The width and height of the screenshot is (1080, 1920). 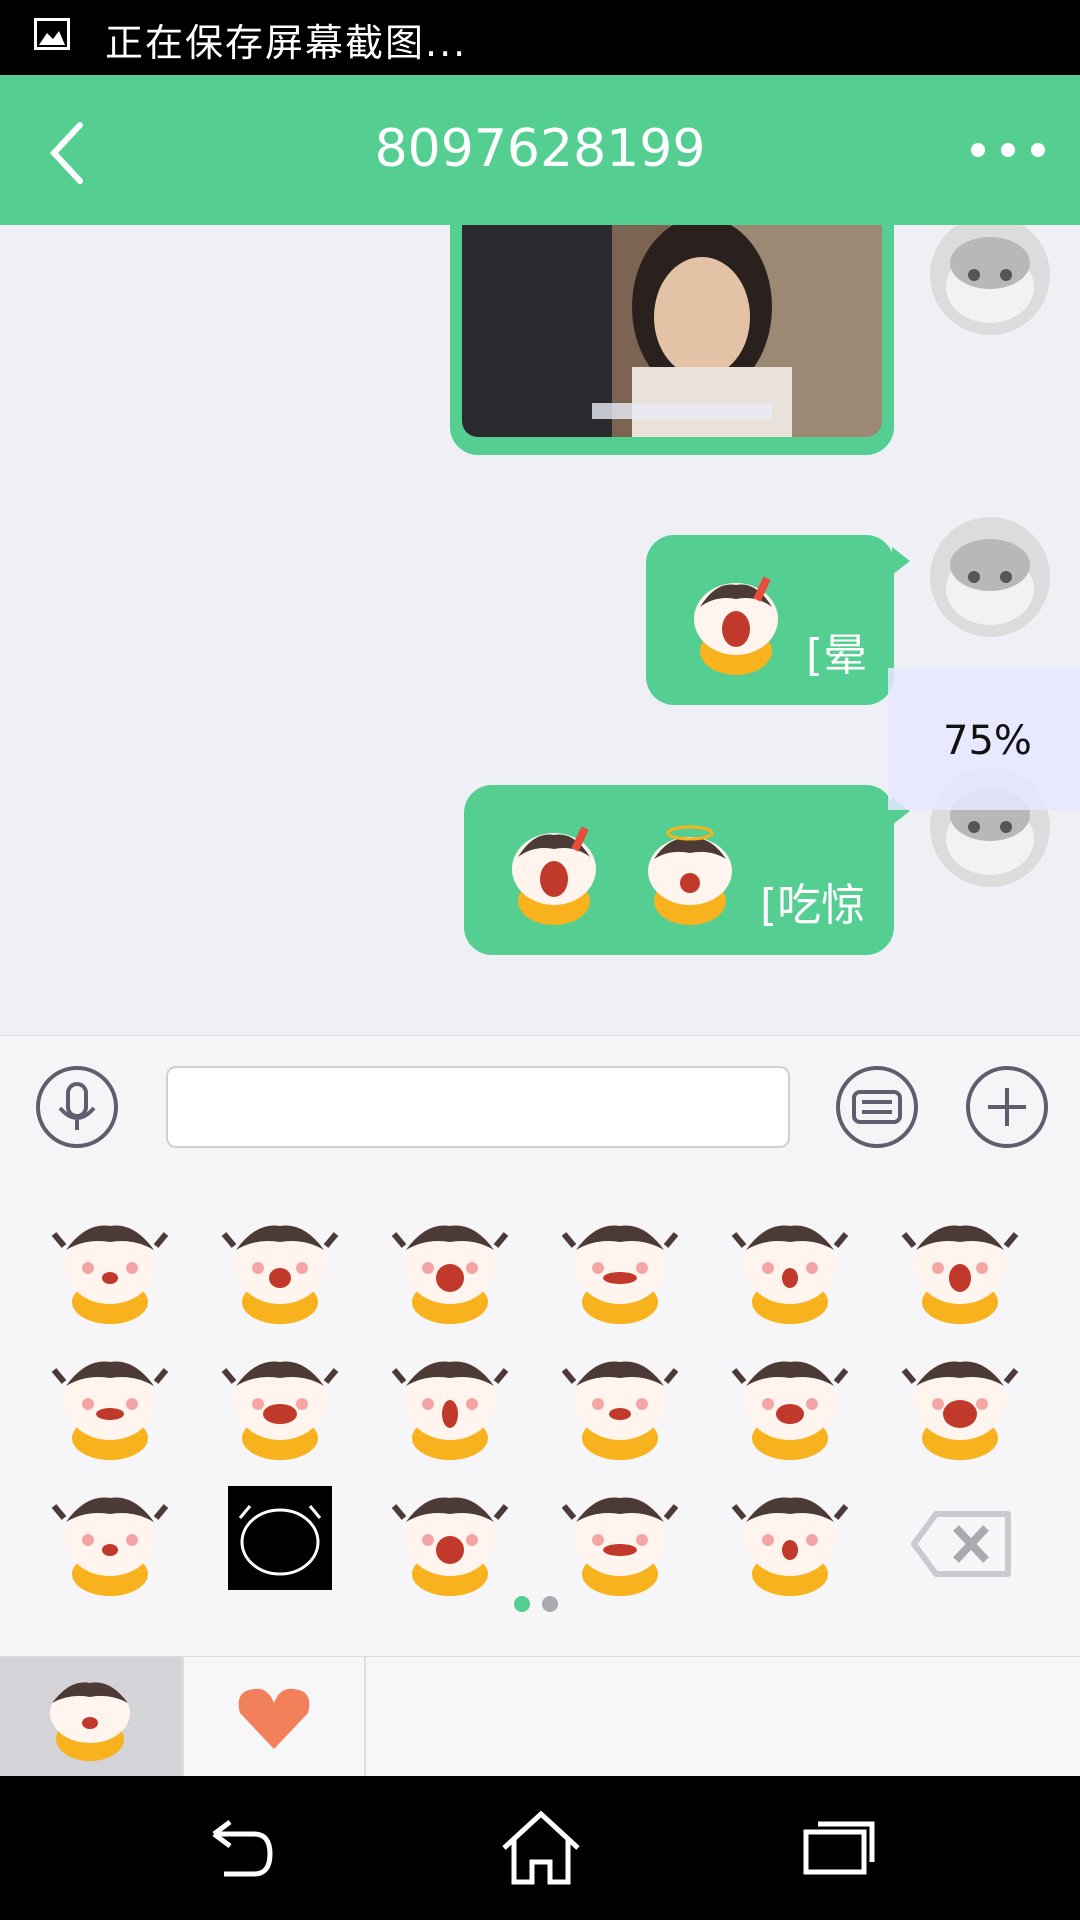 What do you see at coordinates (478, 1107) in the screenshot?
I see `message-input` at bounding box center [478, 1107].